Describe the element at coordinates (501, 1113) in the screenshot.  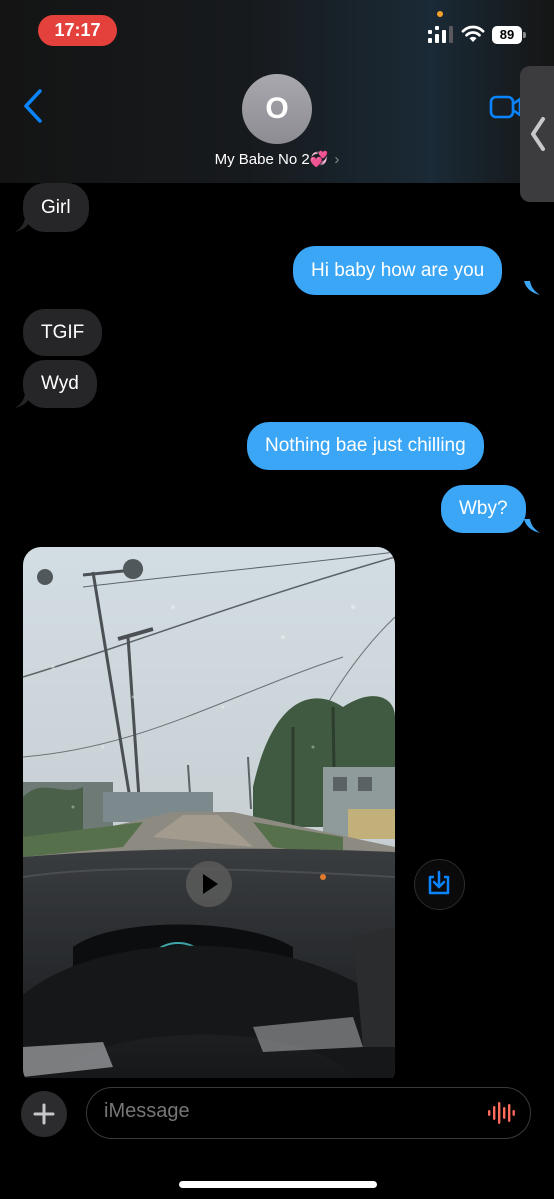
I see `audio-waveform-icon` at that location.